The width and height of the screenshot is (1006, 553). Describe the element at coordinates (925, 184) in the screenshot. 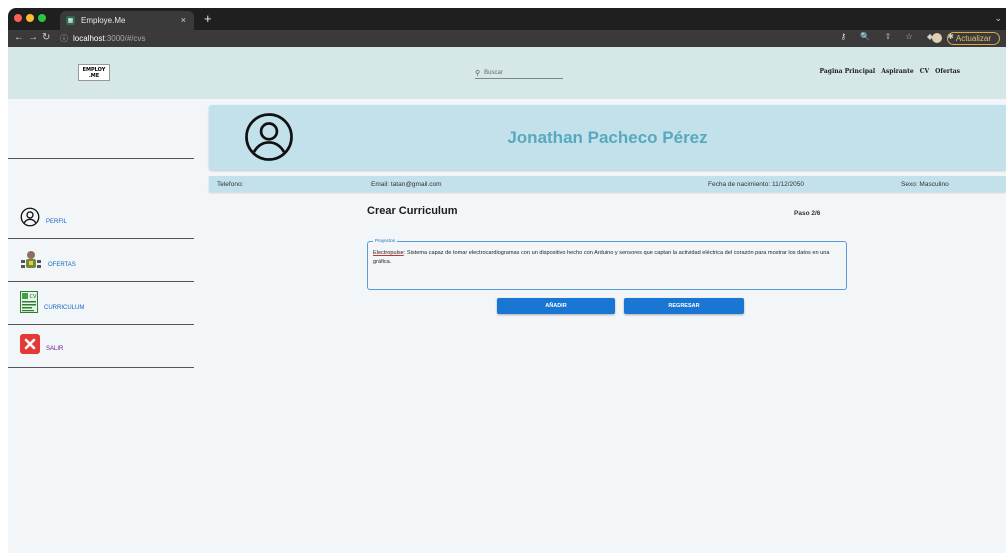

I see `sex-field: Sexo: Masculino` at that location.